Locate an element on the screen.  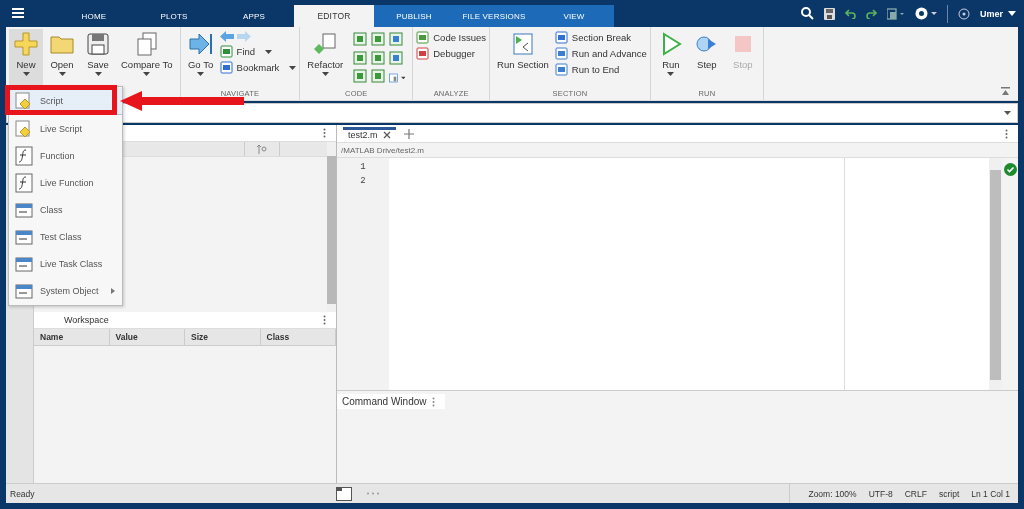
ribbon-button: Save is located at coordinates (98, 57).